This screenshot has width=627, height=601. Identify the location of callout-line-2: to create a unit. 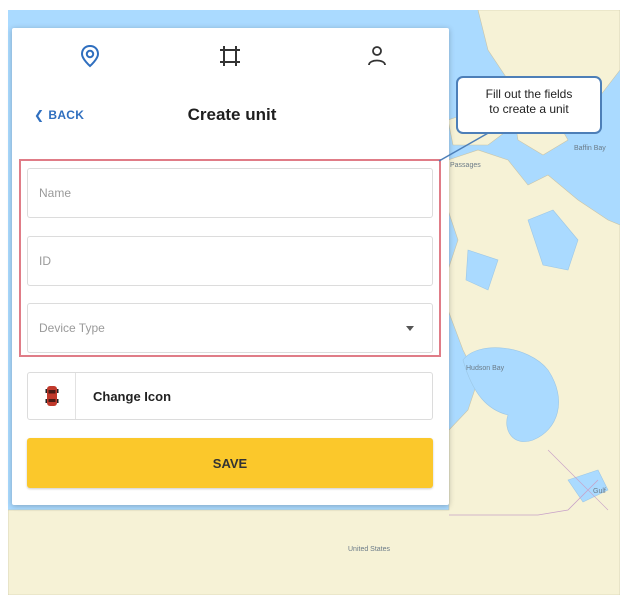
(529, 109).